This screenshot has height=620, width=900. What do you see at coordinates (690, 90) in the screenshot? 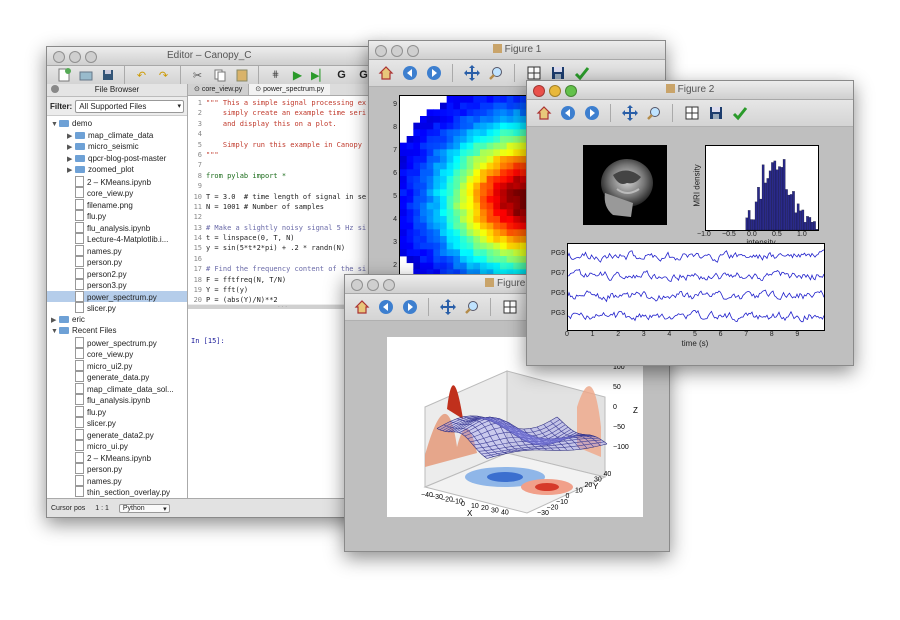
I see `figure2-titlebar: Figure 2` at bounding box center [690, 90].